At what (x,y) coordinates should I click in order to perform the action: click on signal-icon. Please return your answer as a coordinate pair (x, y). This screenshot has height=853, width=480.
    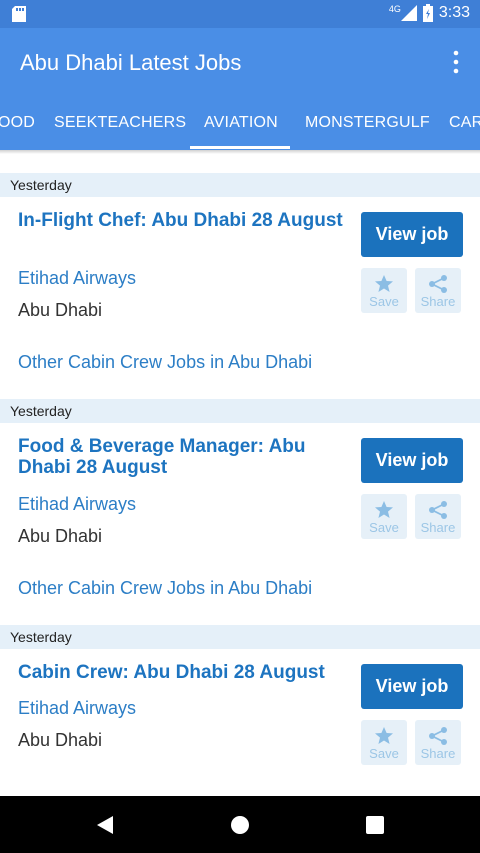
    Looking at the image, I should click on (408, 13).